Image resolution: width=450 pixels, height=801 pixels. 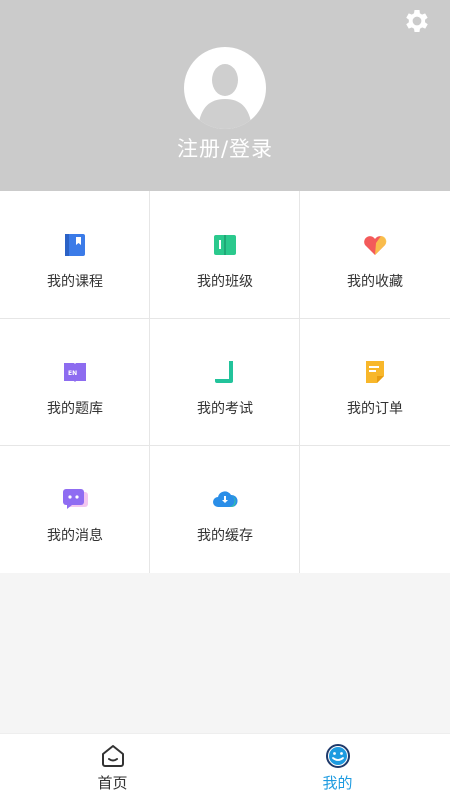 What do you see at coordinates (75, 499) in the screenshot?
I see `chat-icon` at bounding box center [75, 499].